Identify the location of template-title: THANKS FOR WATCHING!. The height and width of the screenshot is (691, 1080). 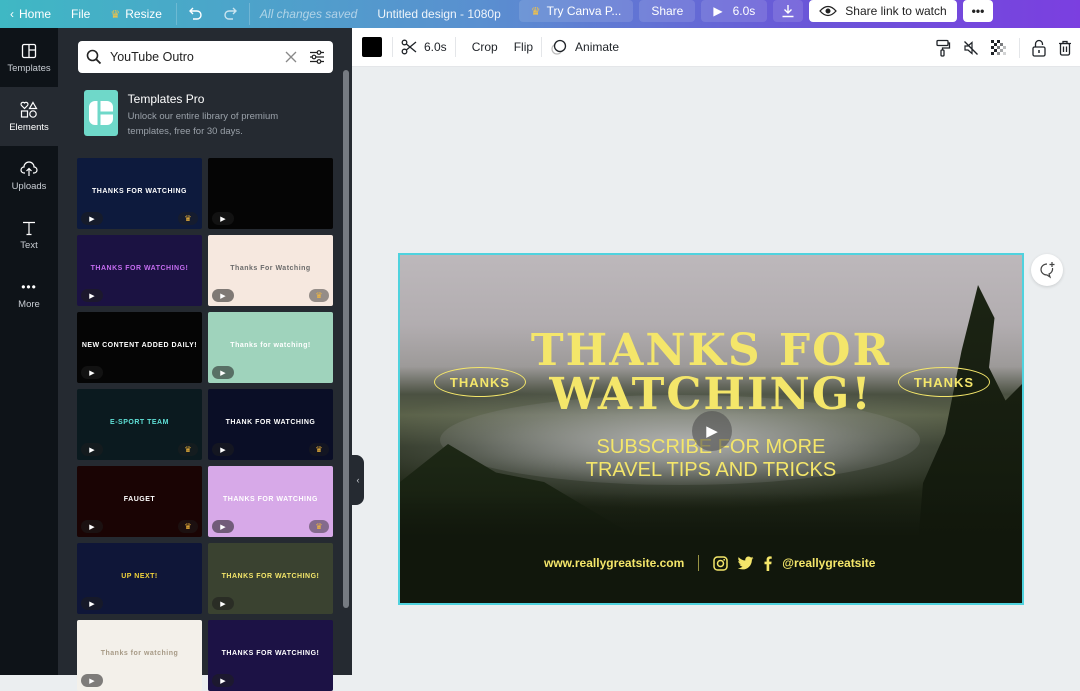
(139, 268).